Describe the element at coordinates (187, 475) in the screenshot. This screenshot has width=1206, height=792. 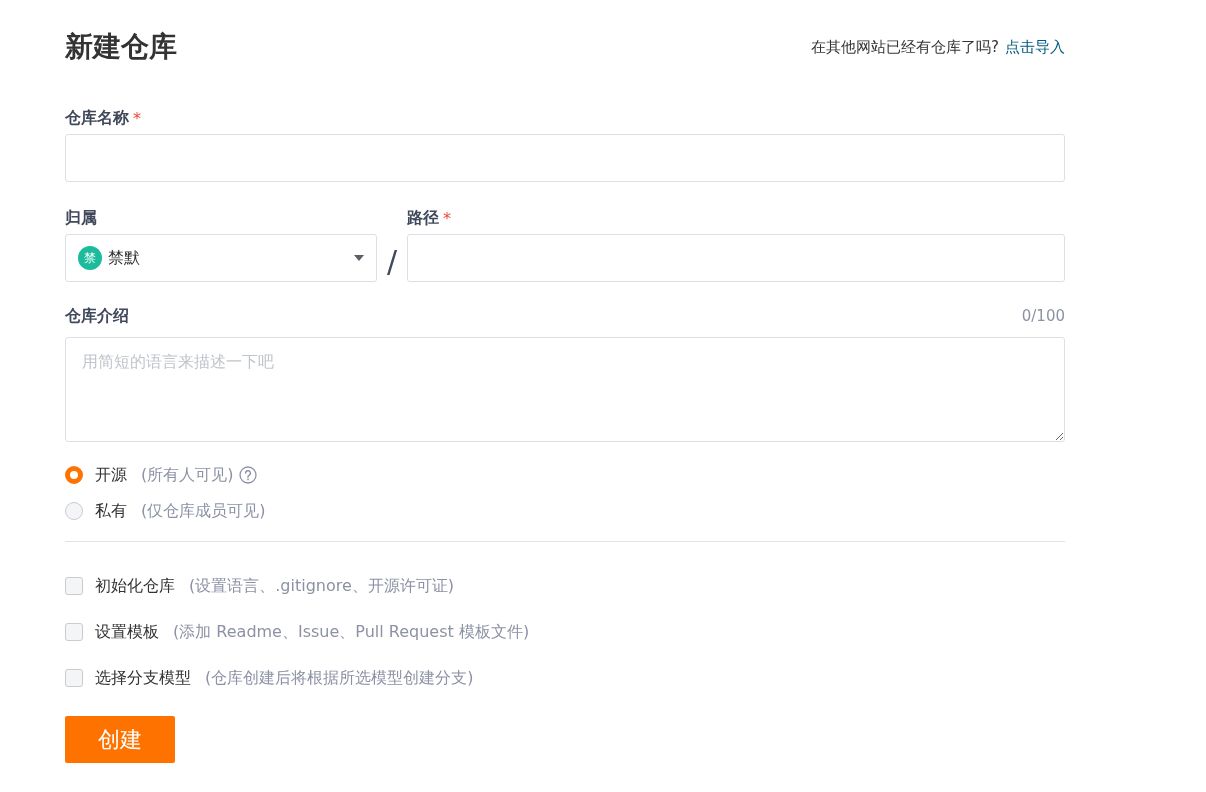
I see `option-hint: (所有人可见)` at that location.